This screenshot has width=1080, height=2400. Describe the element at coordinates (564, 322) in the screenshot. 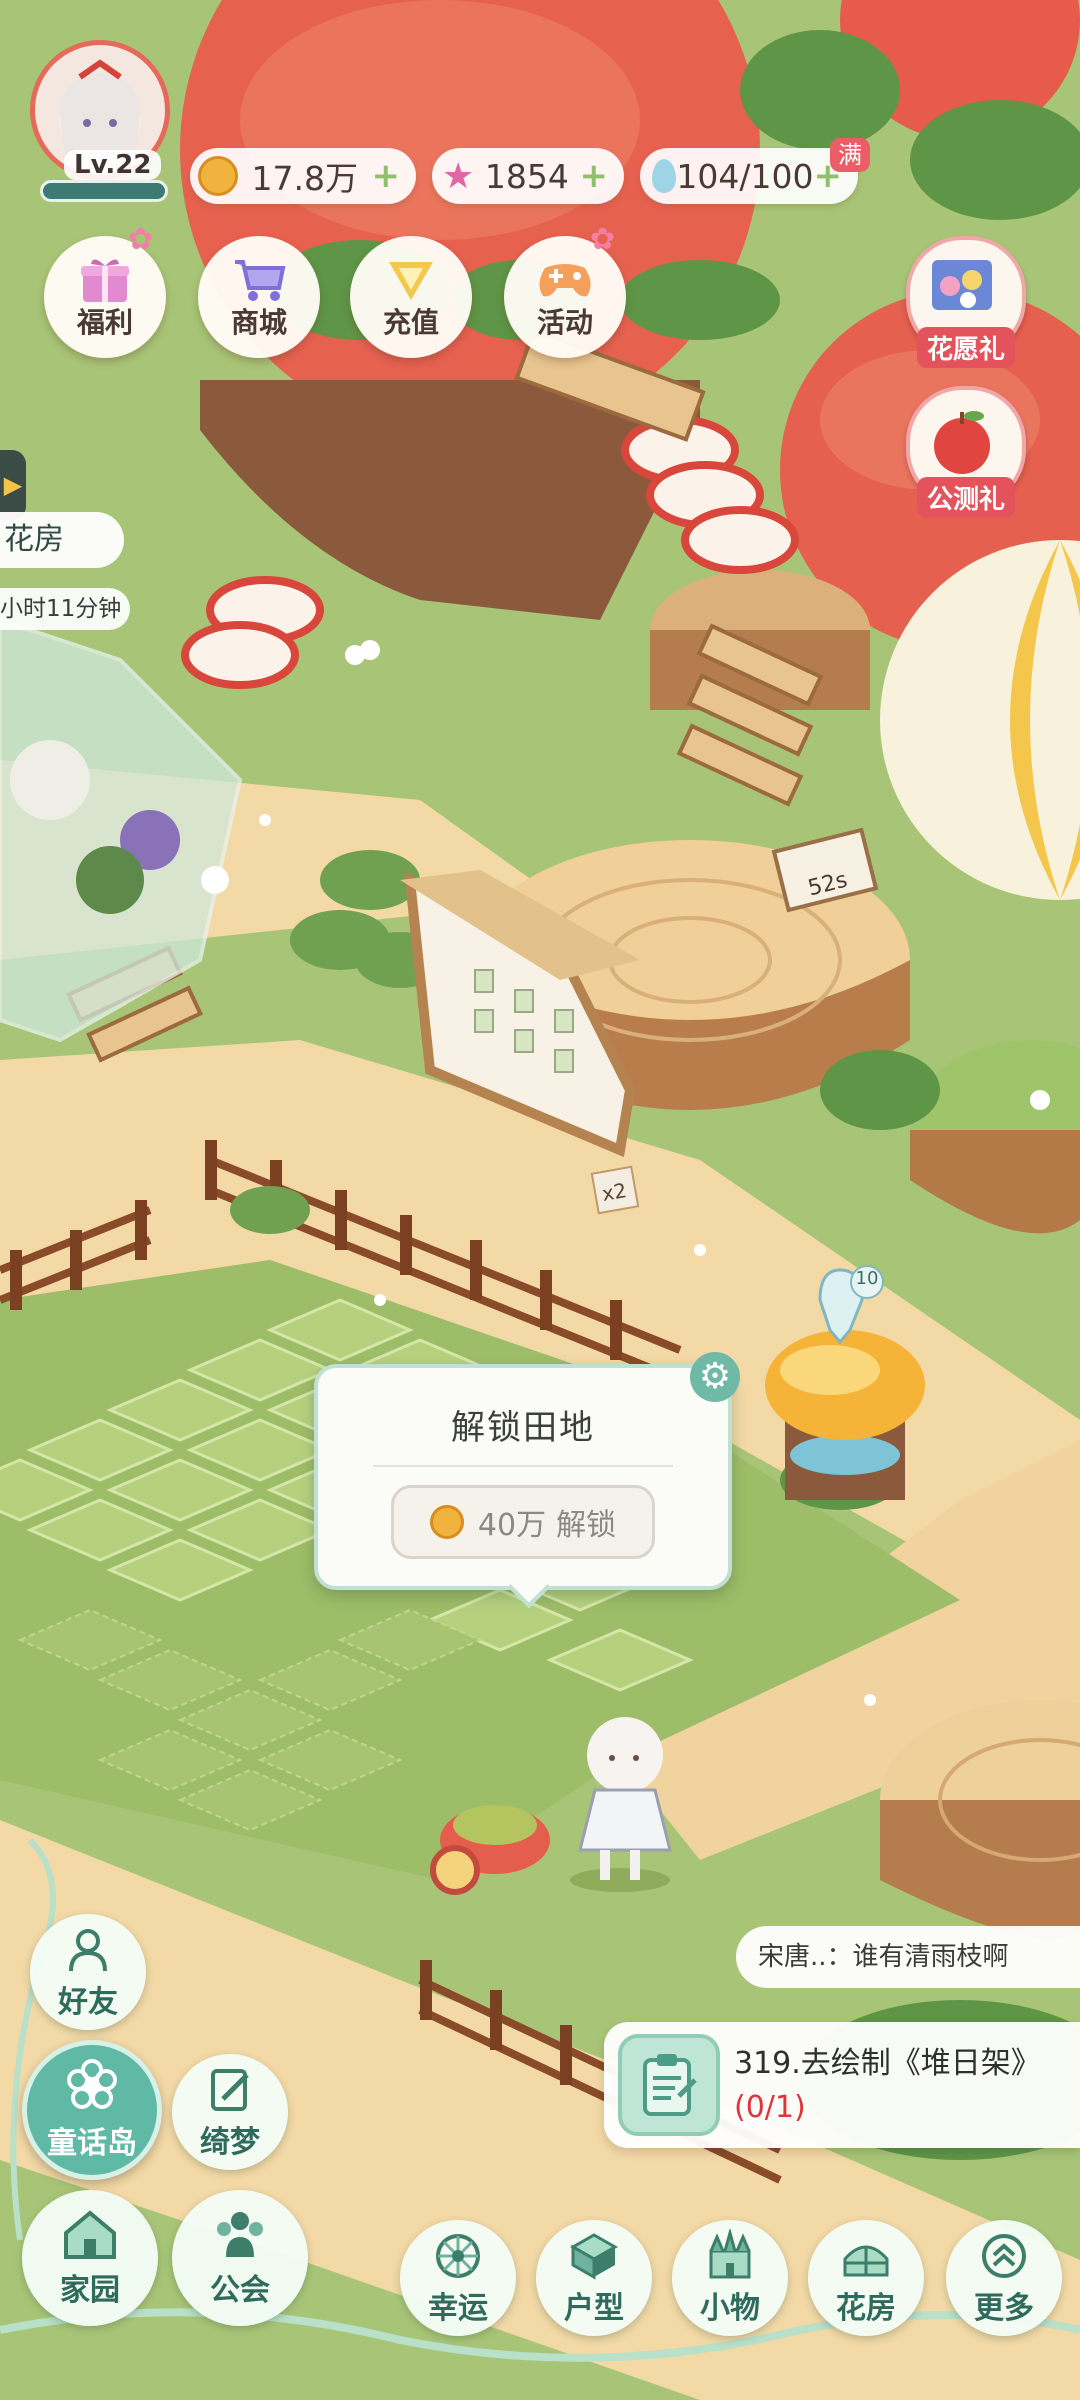

I see `event-label: 活动` at that location.